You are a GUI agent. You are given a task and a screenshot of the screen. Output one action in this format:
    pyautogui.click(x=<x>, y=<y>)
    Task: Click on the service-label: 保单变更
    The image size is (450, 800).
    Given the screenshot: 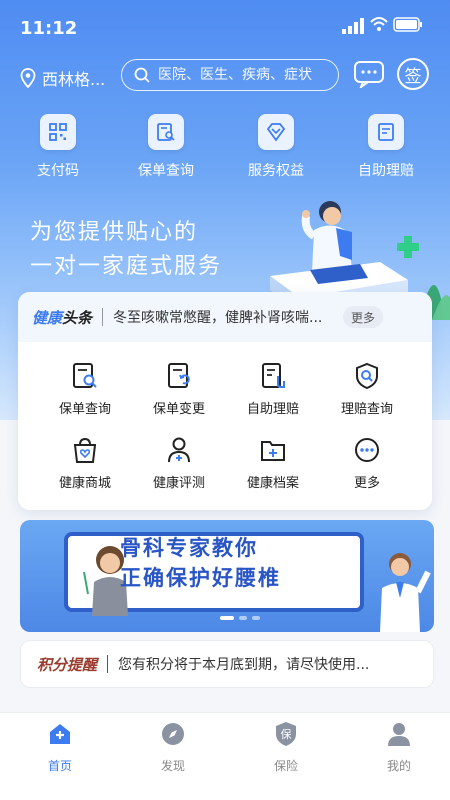 What is the action you would take?
    pyautogui.click(x=178, y=409)
    